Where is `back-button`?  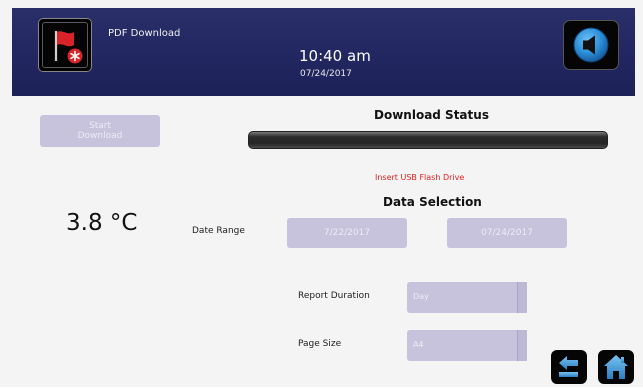
back-button is located at coordinates (569, 367).